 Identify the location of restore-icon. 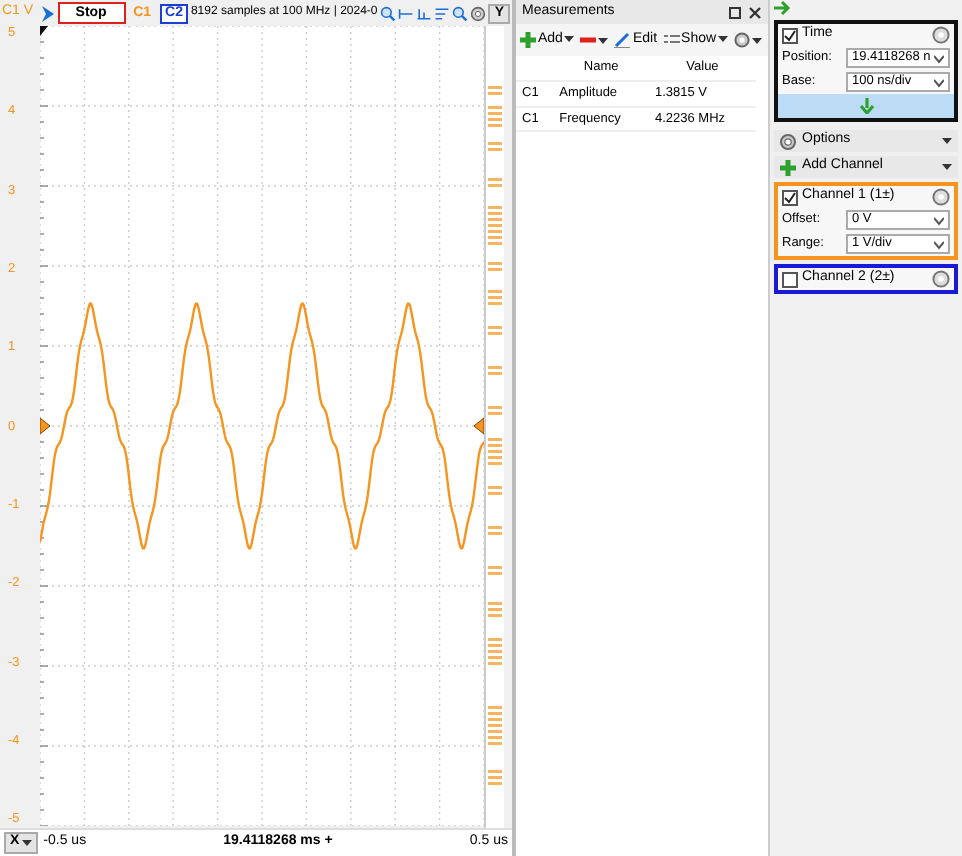
(735, 12).